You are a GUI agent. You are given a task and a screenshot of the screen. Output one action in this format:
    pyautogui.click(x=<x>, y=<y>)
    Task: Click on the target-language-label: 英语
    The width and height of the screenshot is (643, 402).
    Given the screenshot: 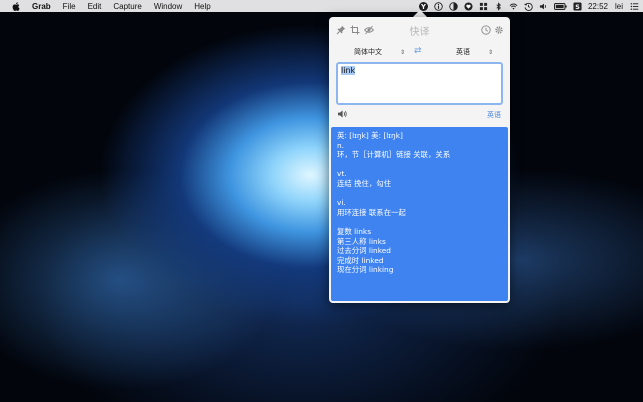 What is the action you would take?
    pyautogui.click(x=463, y=52)
    